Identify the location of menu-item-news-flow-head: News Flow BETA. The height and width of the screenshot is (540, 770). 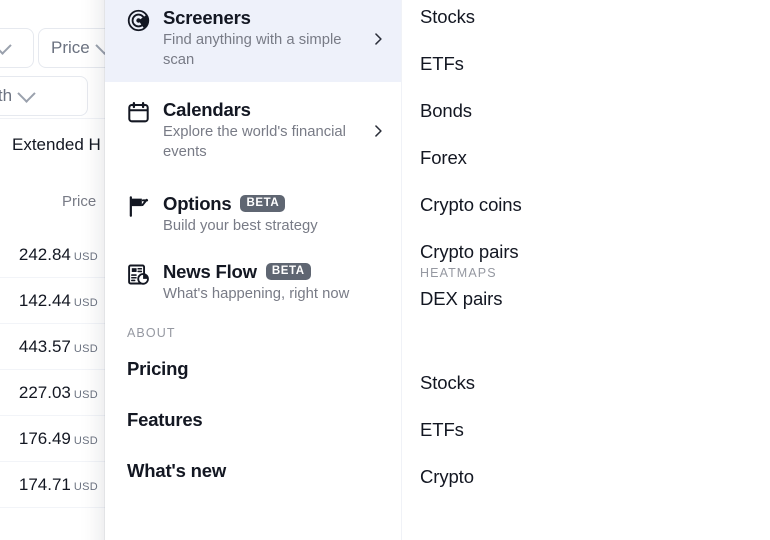
(274, 271).